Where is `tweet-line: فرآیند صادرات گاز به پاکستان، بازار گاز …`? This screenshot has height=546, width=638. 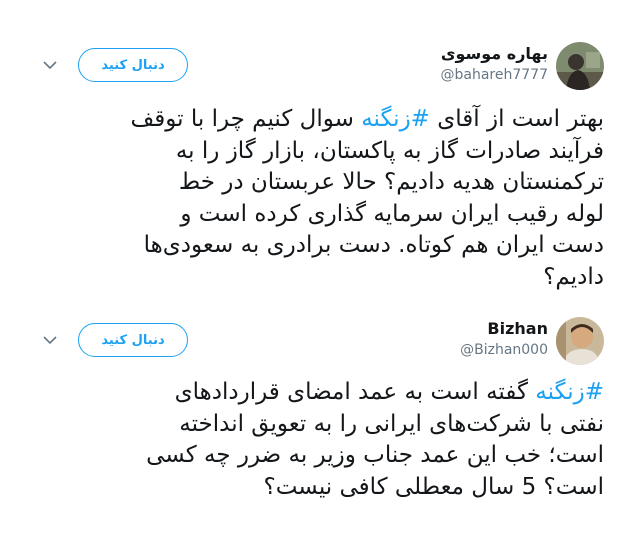
tweet-line: فرآیند صادرات گاز به پاکستان، بازار گاز … is located at coordinates (389, 150).